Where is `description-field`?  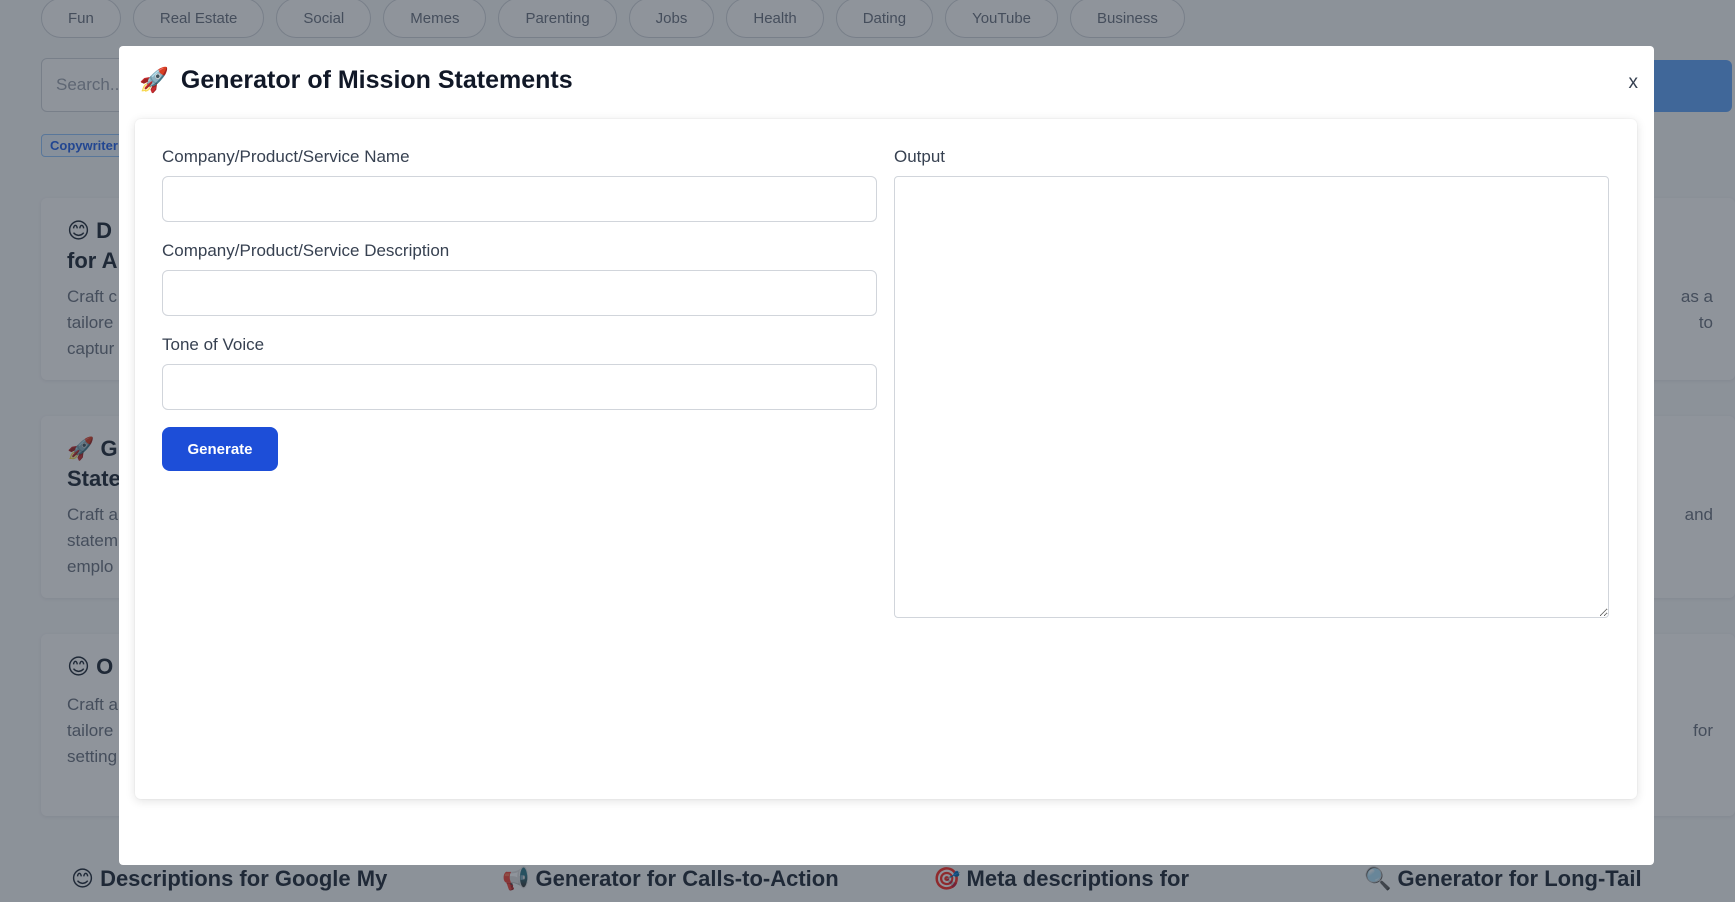
description-field is located at coordinates (519, 293).